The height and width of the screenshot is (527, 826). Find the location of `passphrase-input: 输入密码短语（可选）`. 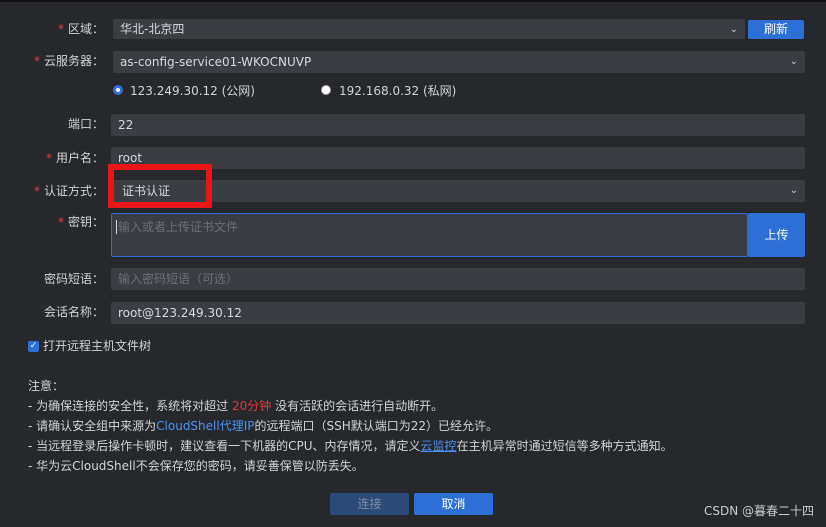

passphrase-input: 输入密码短语（可选） is located at coordinates (458, 279).